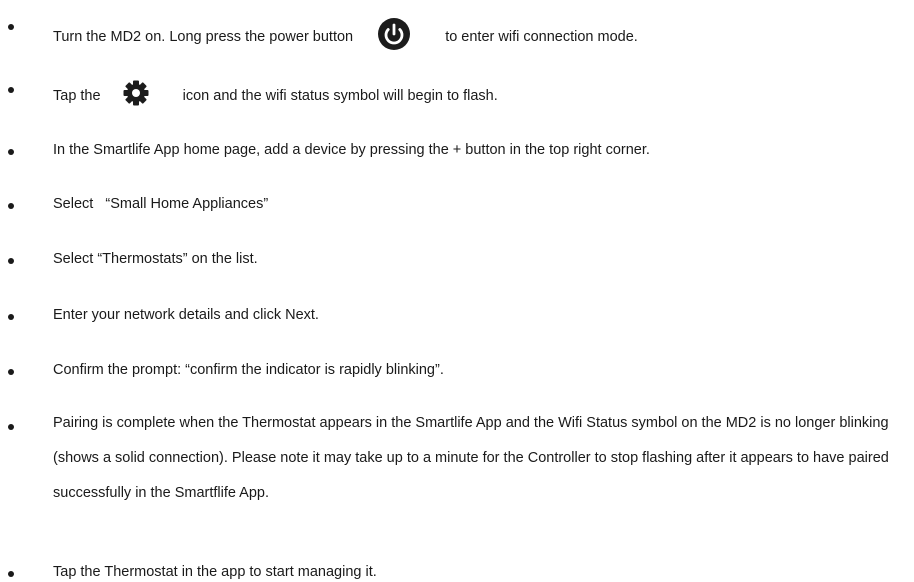  Describe the element at coordinates (394, 37) in the screenshot. I see `power-icon` at that location.